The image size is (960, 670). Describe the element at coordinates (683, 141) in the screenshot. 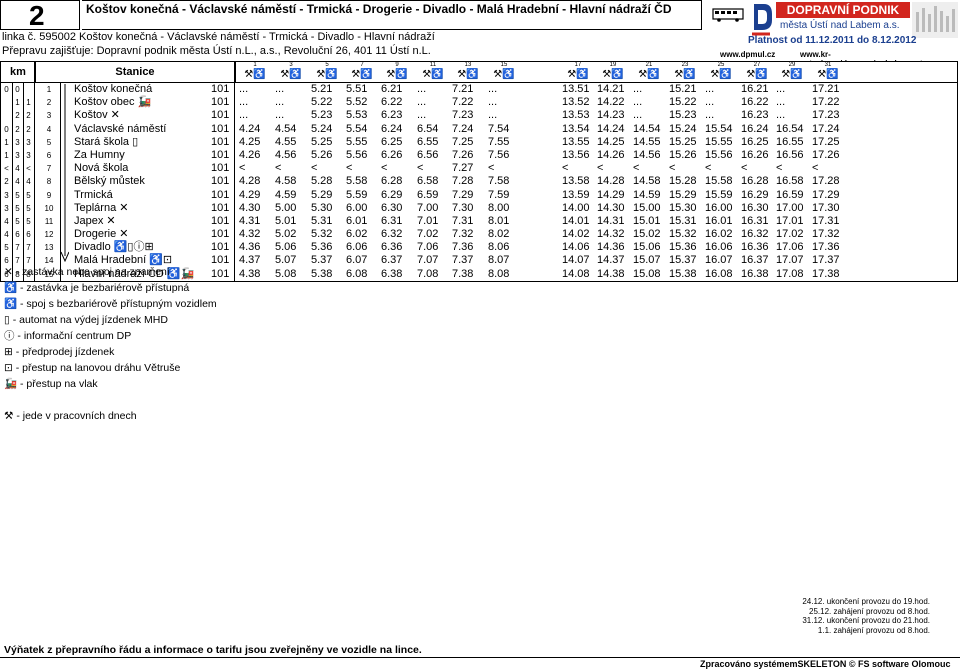

I see `departure-time: 15.25` at that location.